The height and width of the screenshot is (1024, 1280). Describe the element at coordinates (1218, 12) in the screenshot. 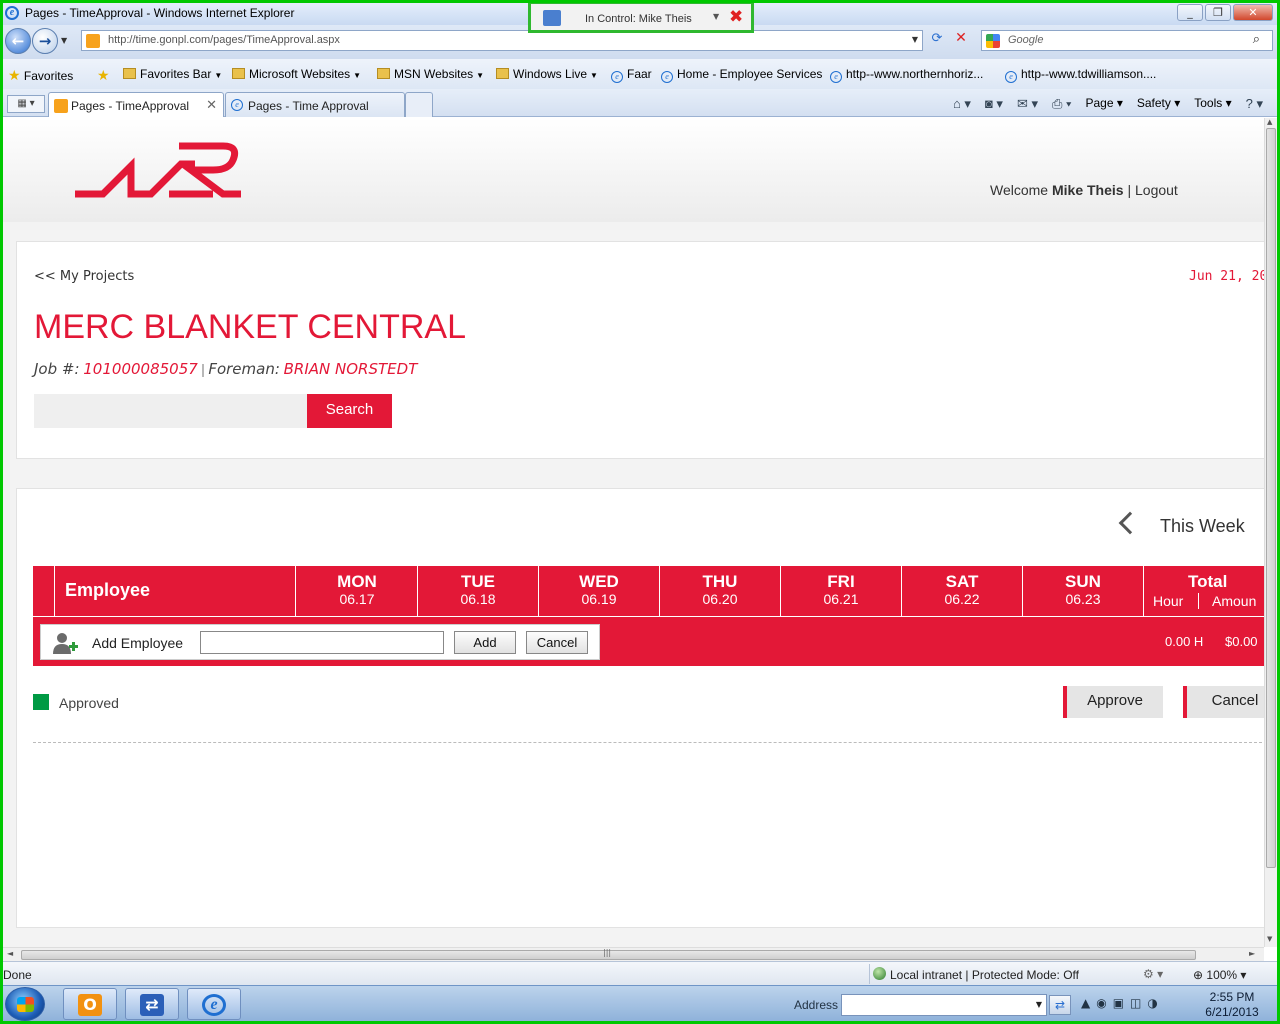

I see `maximize-button: ❐` at that location.